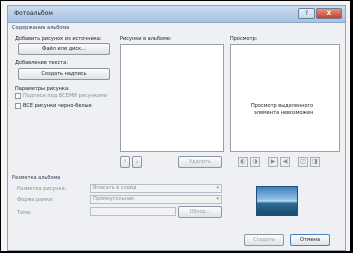 This screenshot has height=253, width=353. I want to click on album-content-header: Содержание альбома, so click(41, 28).